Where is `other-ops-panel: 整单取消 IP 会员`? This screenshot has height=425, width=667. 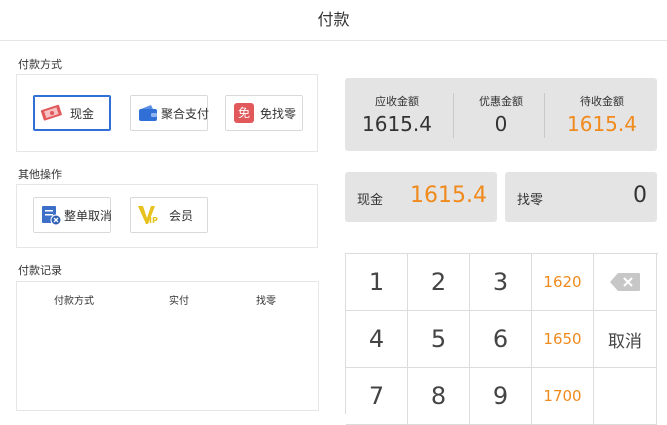
other-ops-panel: 整单取消 IP 会员 is located at coordinates (167, 216).